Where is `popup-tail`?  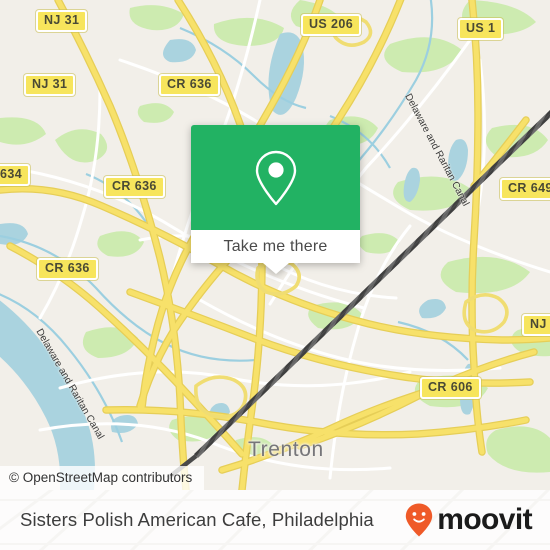 popup-tail is located at coordinates (275, 268).